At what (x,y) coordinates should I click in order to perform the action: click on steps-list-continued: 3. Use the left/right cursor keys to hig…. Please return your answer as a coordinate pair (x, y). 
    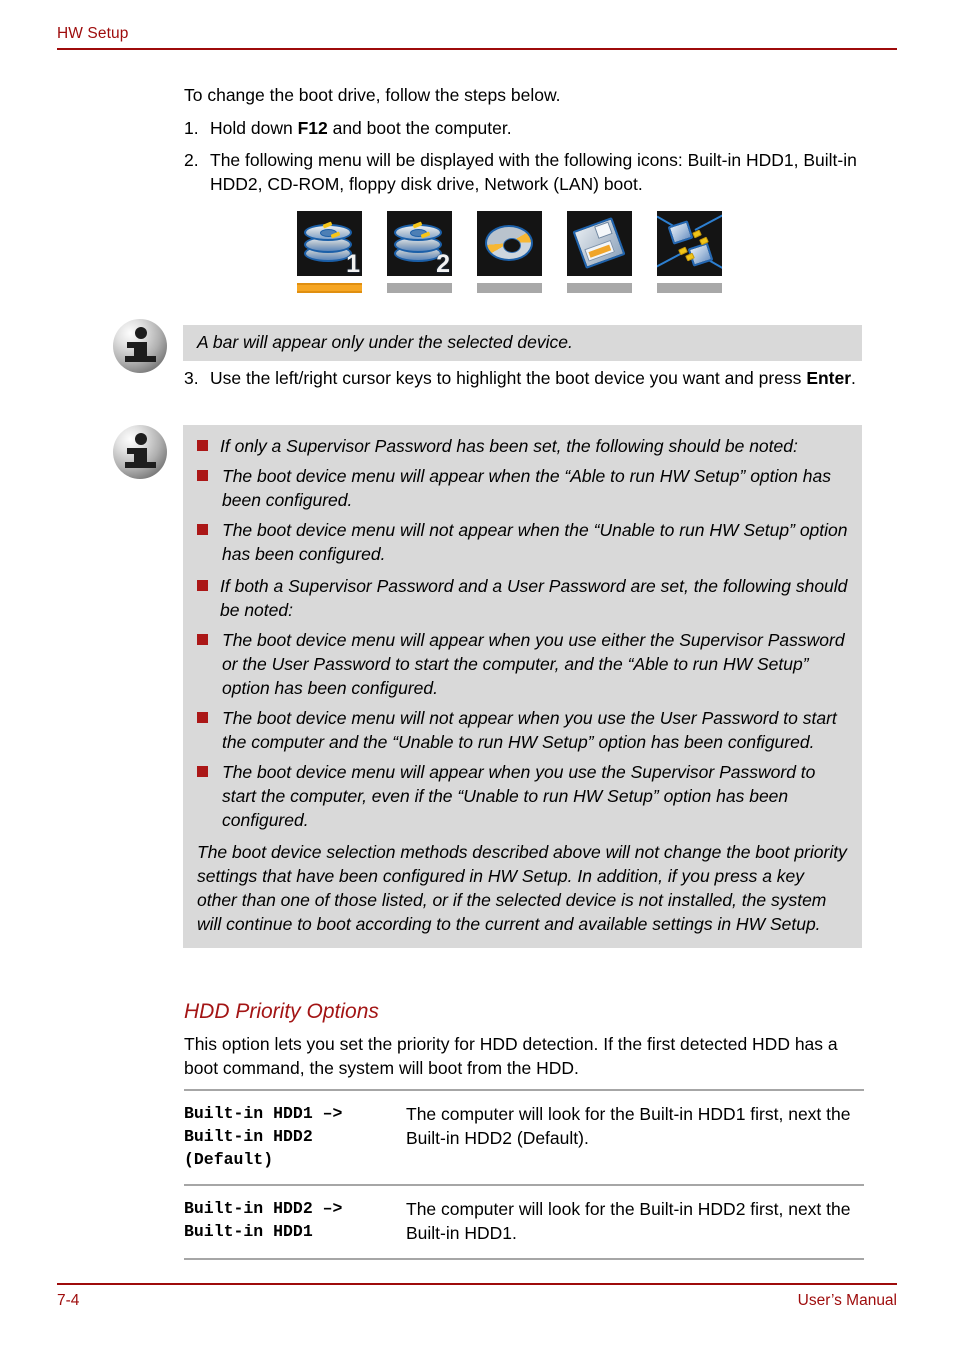
    Looking at the image, I should click on (524, 378).